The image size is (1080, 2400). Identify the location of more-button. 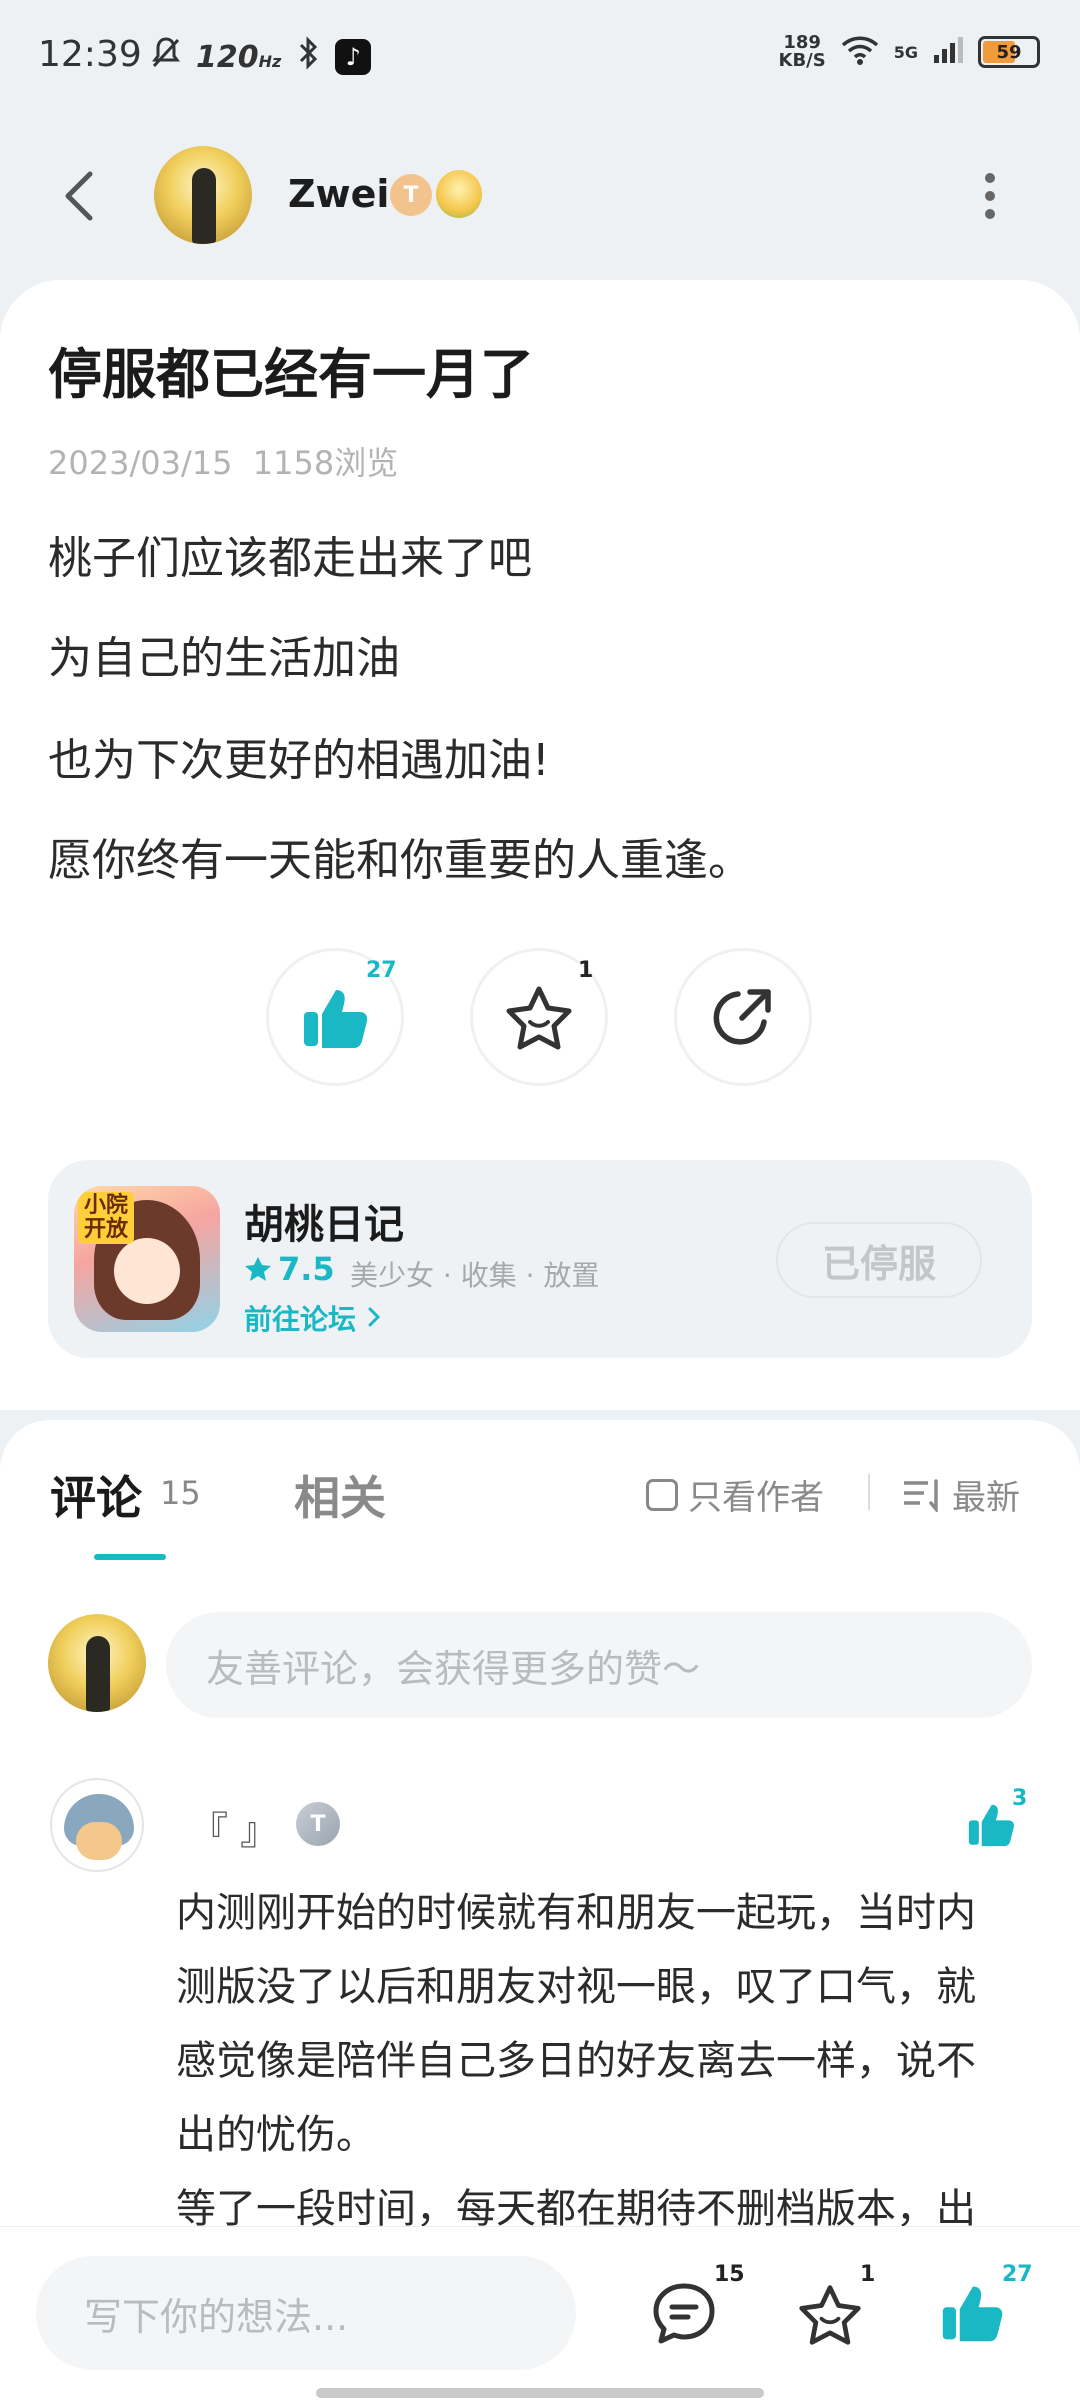
(990, 196).